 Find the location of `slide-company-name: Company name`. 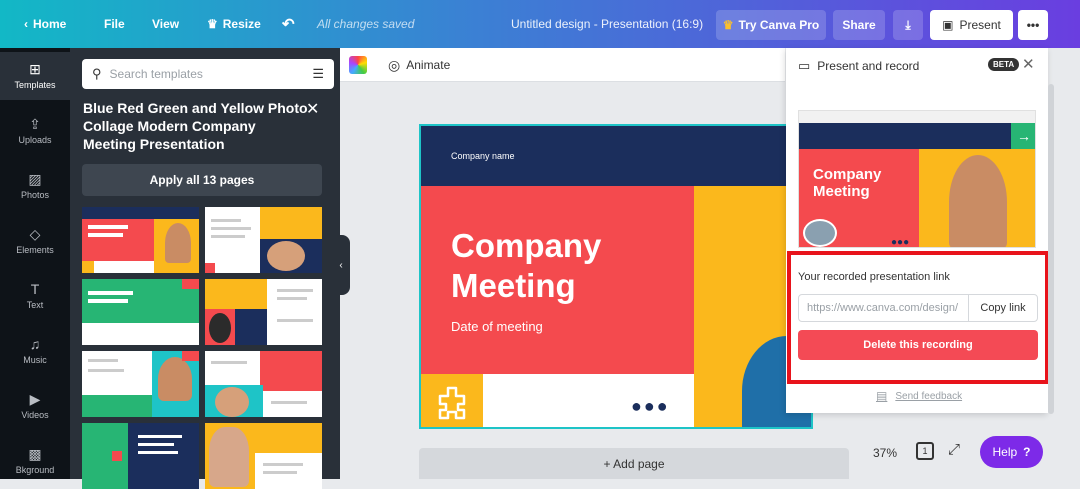

slide-company-name: Company name is located at coordinates (483, 156).